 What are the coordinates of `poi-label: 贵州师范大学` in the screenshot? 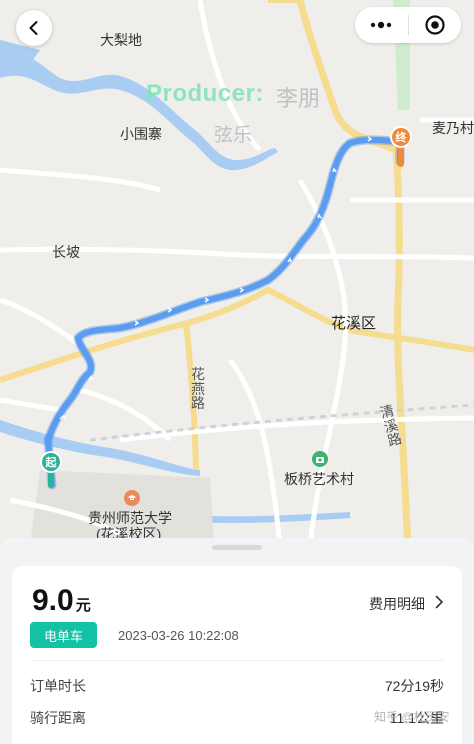 It's located at (130, 518).